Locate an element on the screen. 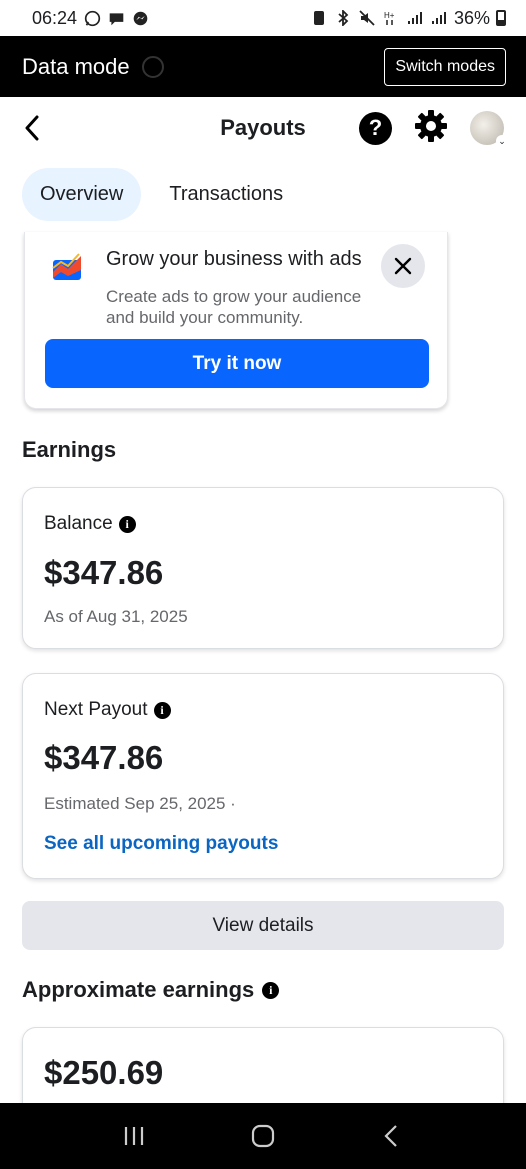  balance-label-text: Balance is located at coordinates (78, 523).